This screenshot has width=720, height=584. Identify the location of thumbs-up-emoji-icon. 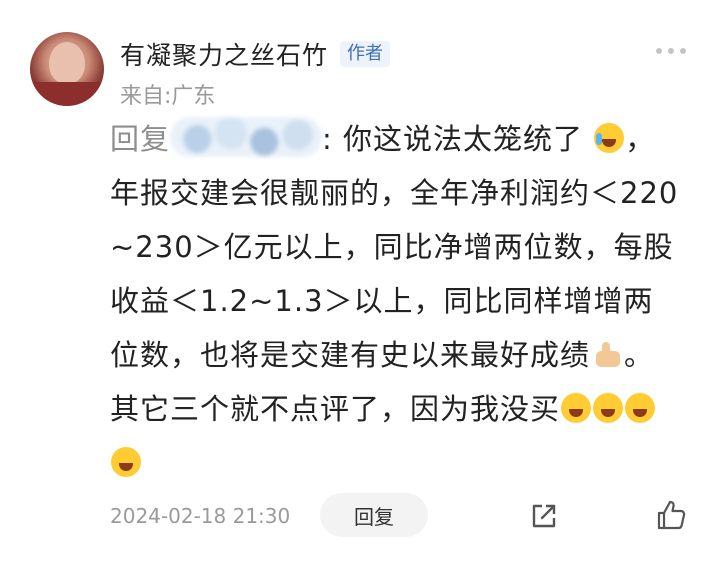
(607, 355).